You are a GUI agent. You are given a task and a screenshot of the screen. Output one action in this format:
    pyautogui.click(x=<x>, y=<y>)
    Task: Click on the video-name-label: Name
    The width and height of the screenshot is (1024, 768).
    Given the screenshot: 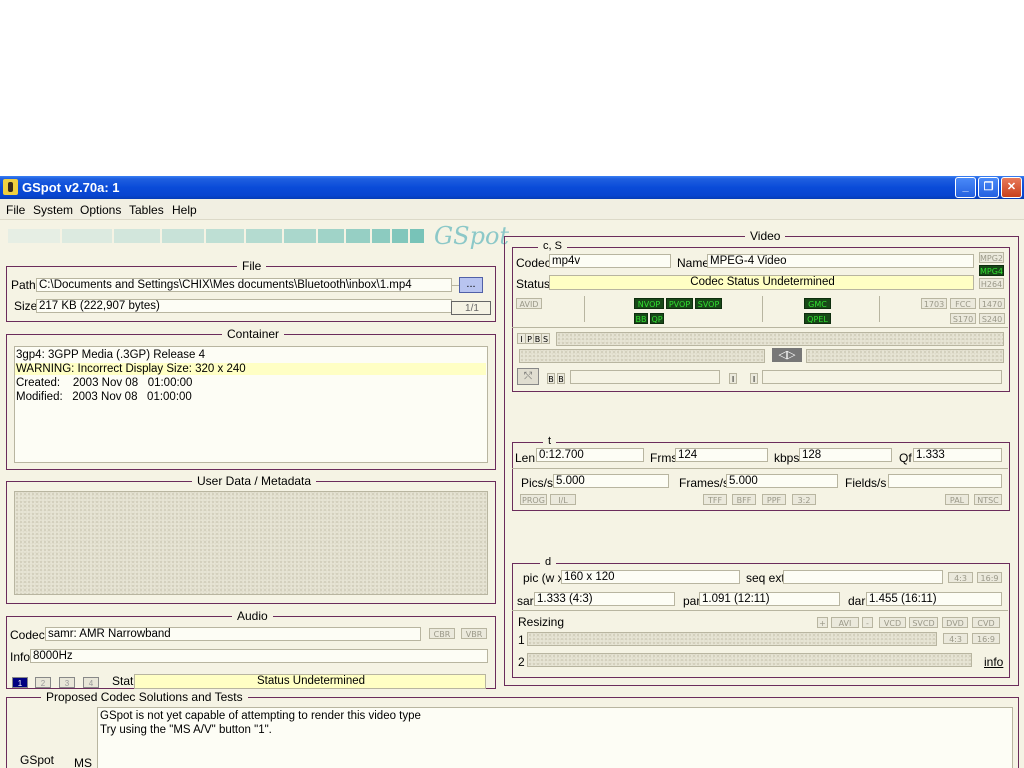 What is the action you would take?
    pyautogui.click(x=693, y=263)
    